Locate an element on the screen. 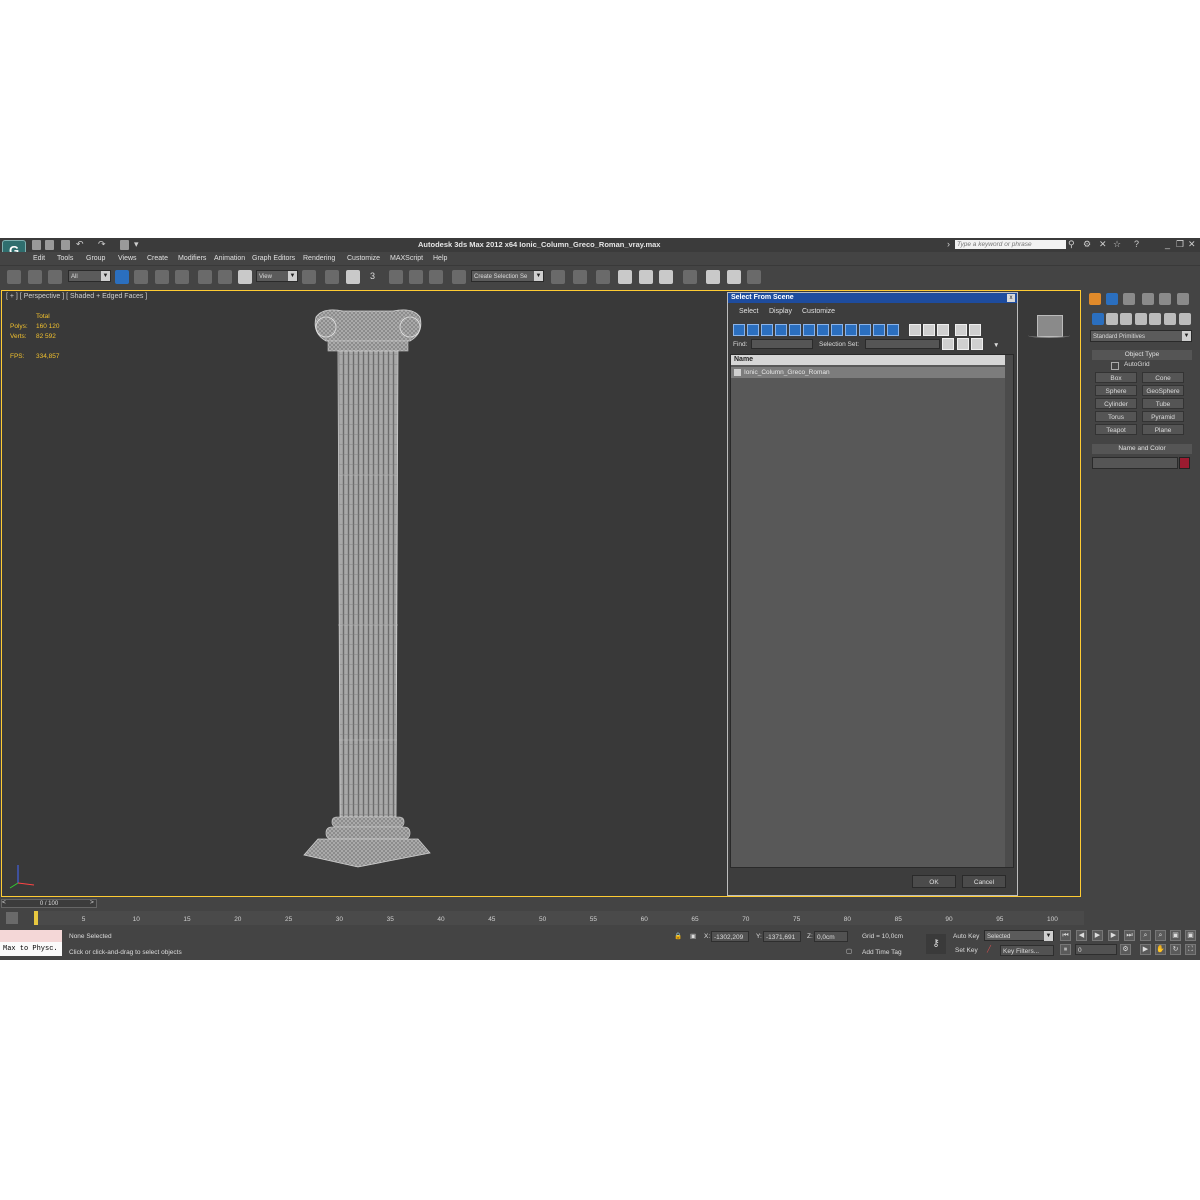 The width and height of the screenshot is (1200, 1200). display-lights-icon is located at coordinates (767, 330).